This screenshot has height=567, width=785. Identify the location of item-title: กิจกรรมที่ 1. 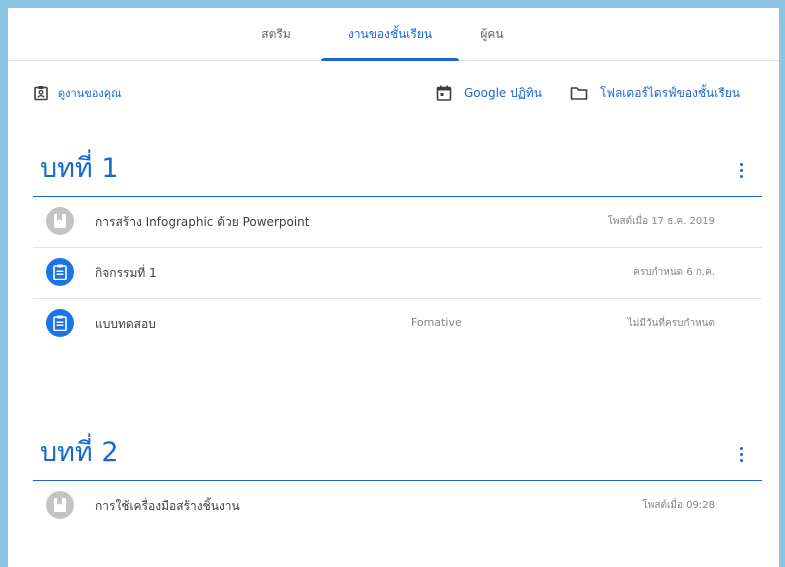
(126, 273).